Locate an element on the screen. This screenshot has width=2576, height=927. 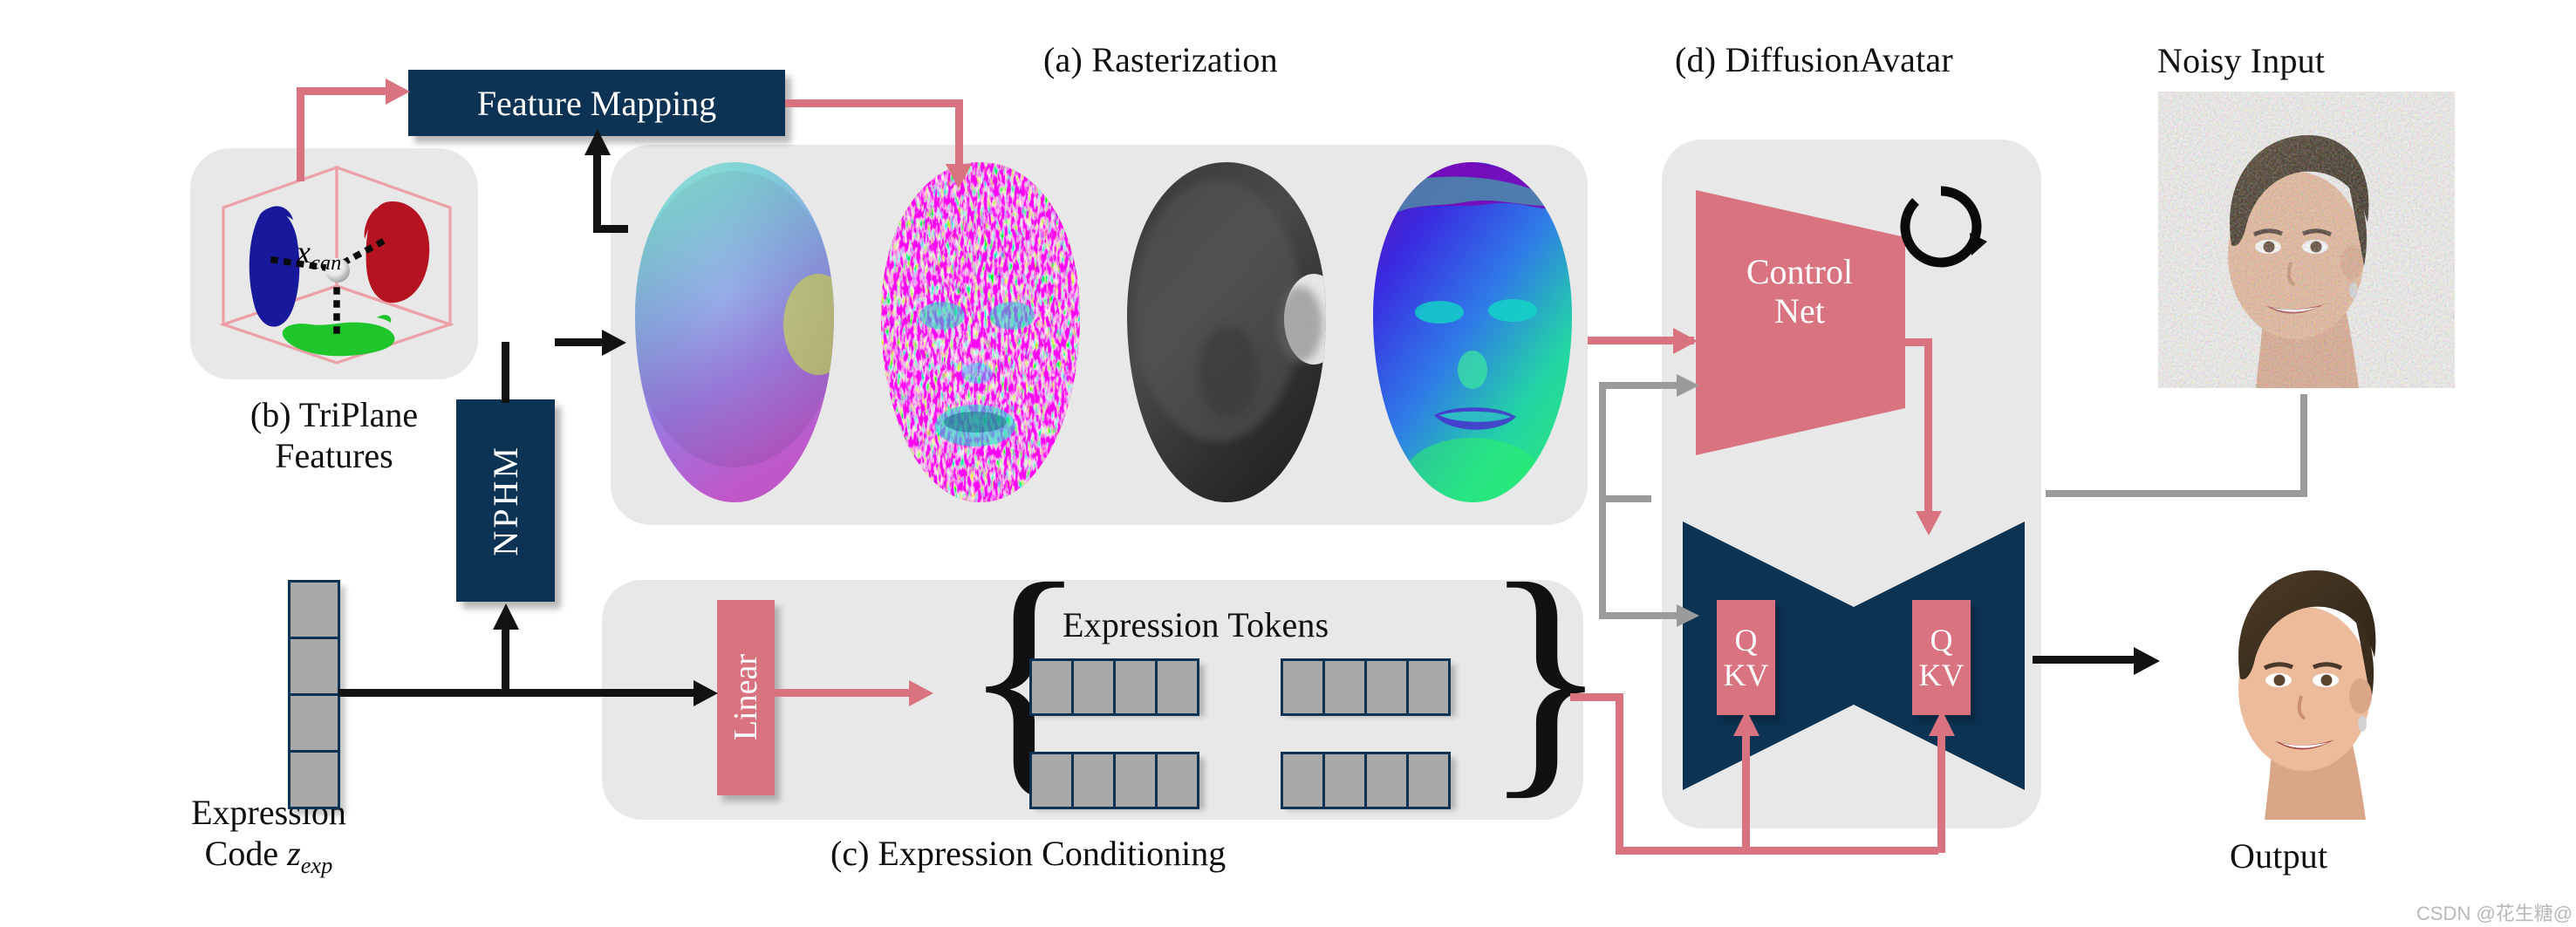
attention-kv-label-right: KV is located at coordinates (1941, 675).